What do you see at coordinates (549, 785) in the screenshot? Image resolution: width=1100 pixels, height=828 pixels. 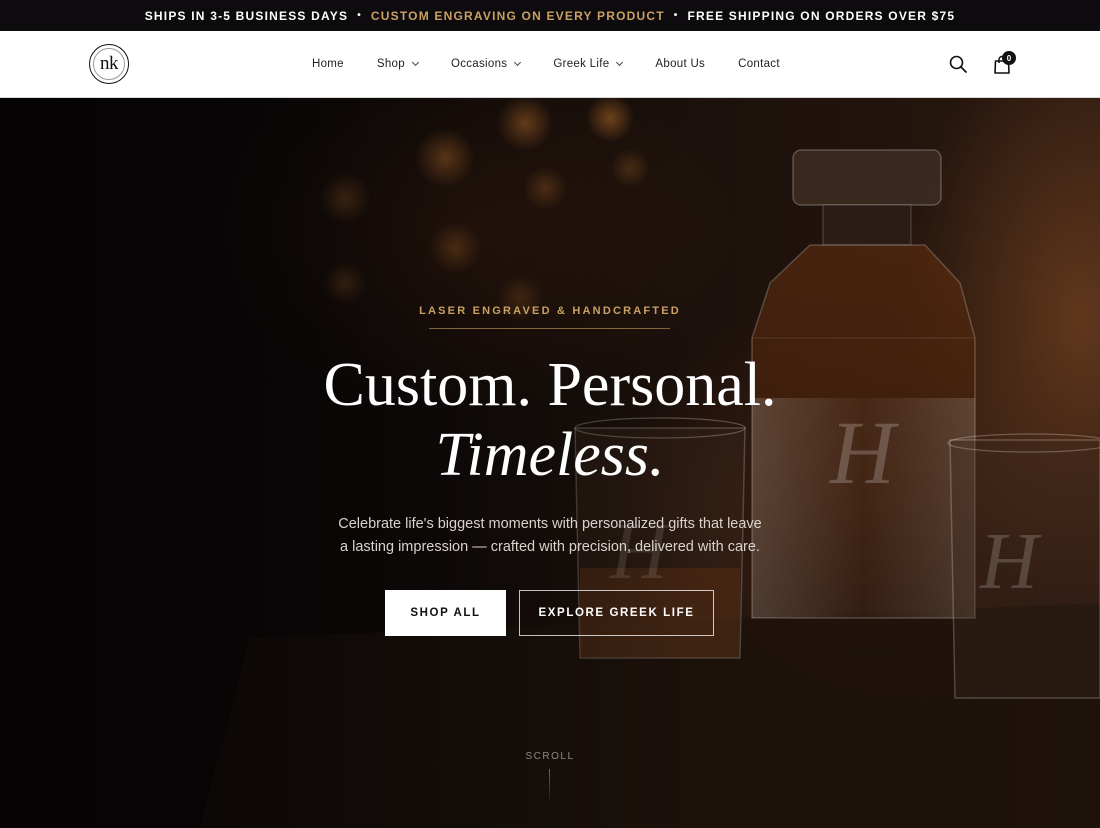 I see `scroll-indicator-line` at bounding box center [549, 785].